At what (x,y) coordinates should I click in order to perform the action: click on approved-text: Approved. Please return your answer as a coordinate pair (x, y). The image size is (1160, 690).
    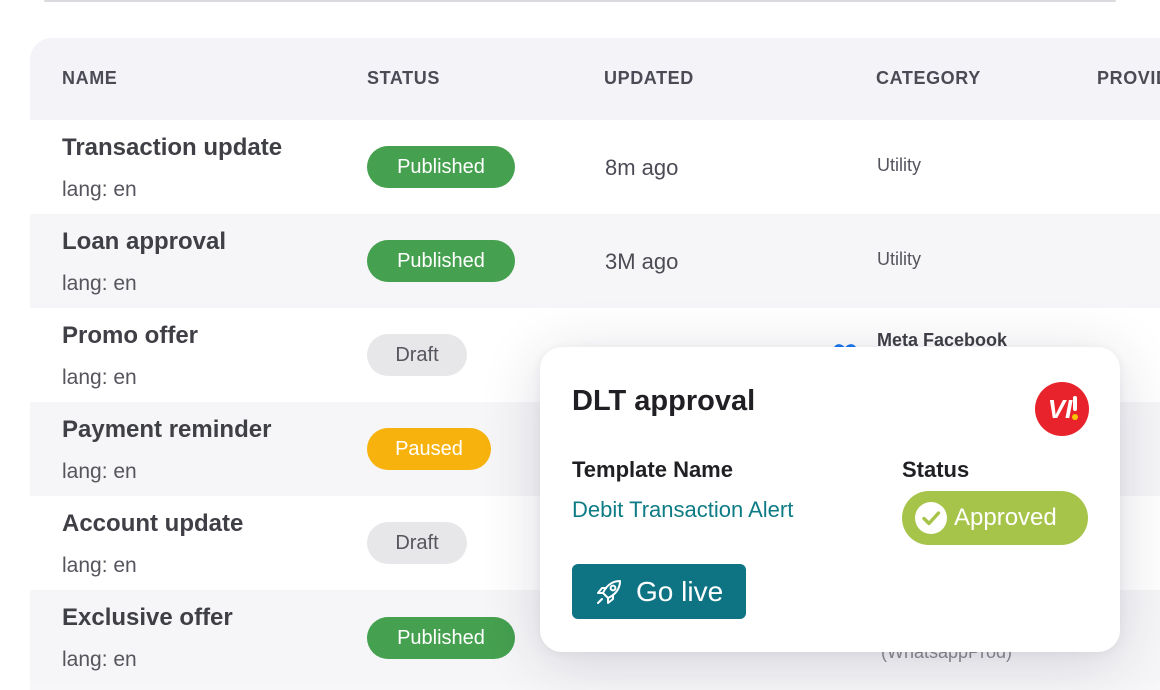
    Looking at the image, I should click on (1005, 517).